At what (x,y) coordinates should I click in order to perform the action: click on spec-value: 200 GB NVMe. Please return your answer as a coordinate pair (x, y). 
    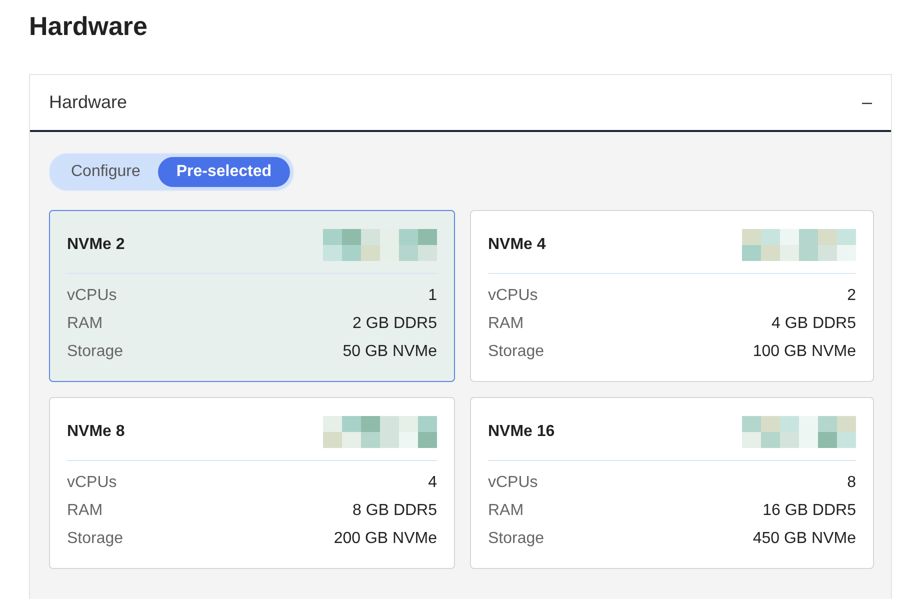
    Looking at the image, I should click on (385, 539).